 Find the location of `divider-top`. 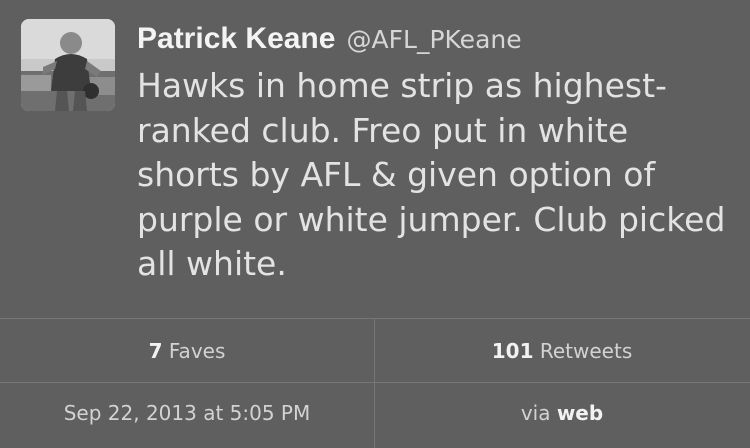

divider-top is located at coordinates (375, 318).